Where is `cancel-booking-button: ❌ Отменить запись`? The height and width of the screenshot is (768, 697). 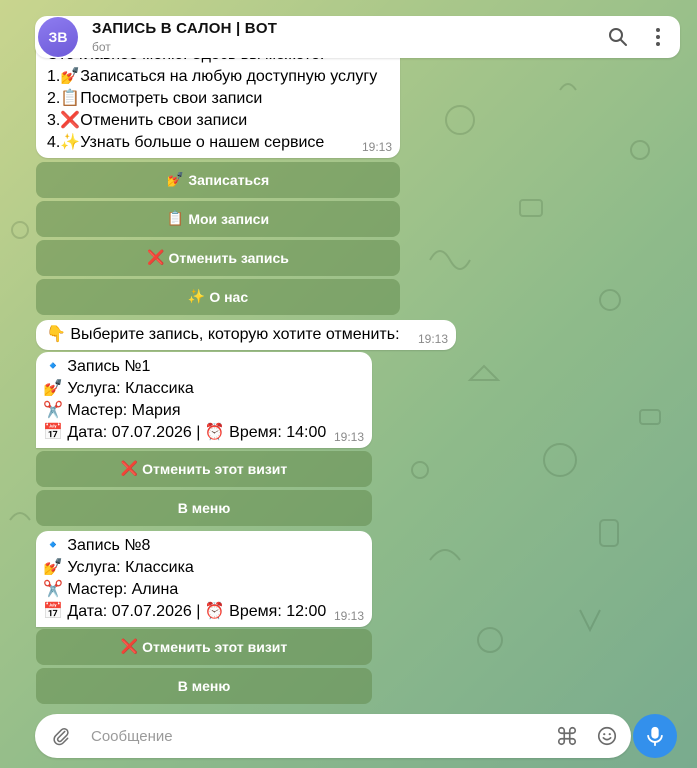 cancel-booking-button: ❌ Отменить запись is located at coordinates (218, 258).